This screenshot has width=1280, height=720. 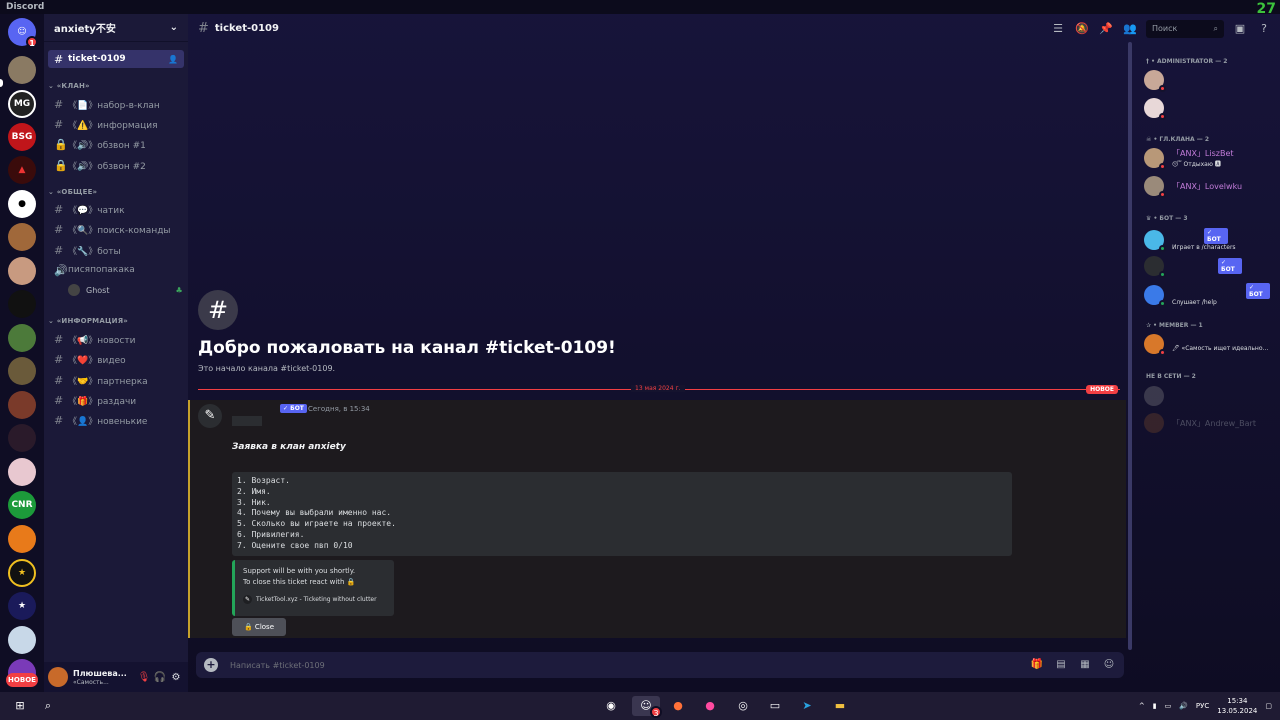 I want to click on scrollbar, so click(x=1130, y=346).